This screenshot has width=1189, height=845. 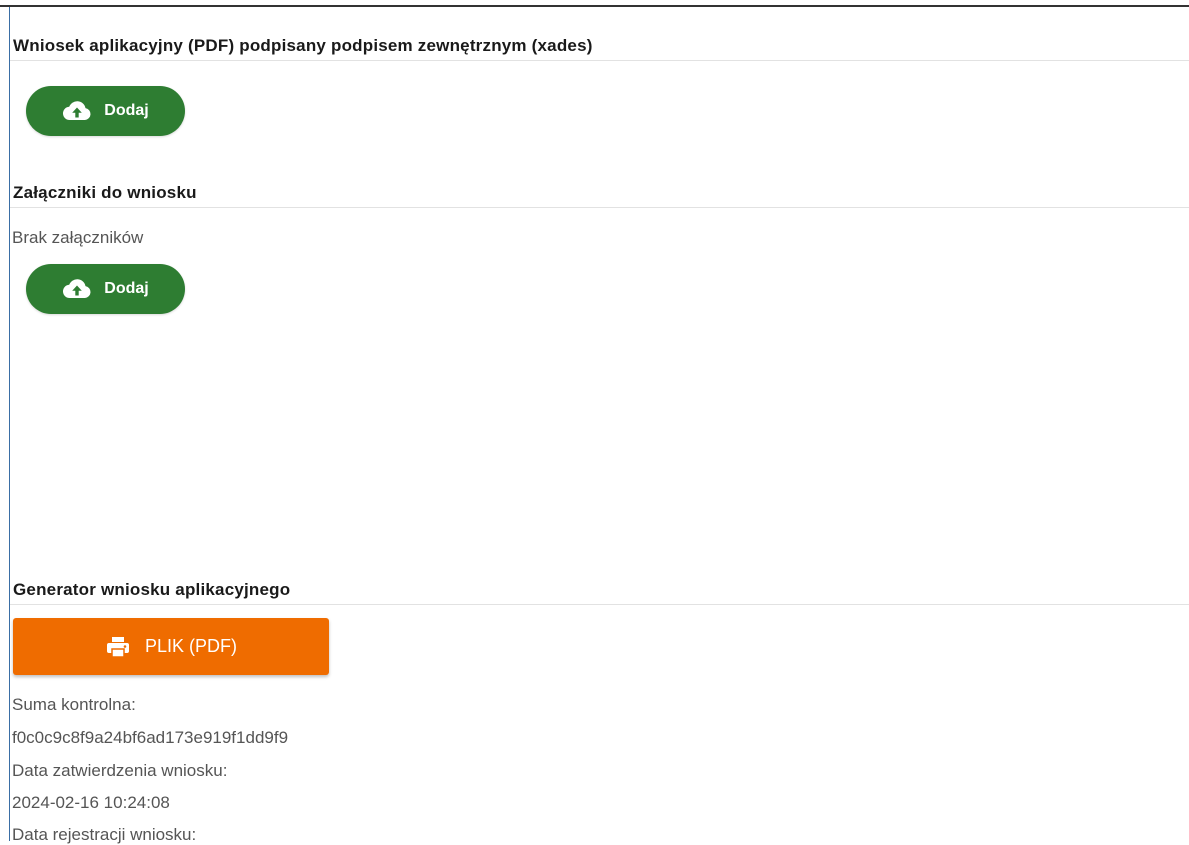 I want to click on approval-date-value: 2024-02-16 10:24:08, so click(x=91, y=802).